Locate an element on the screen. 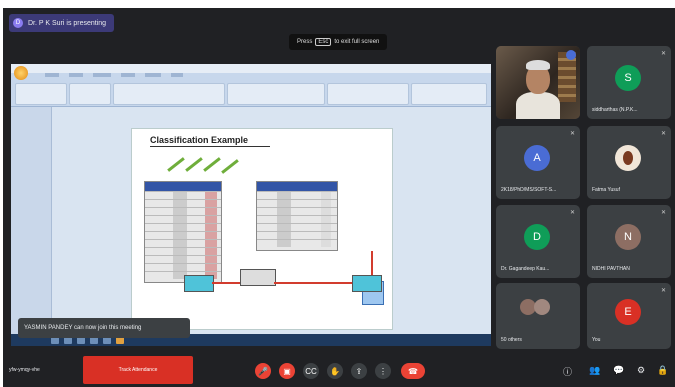 The height and width of the screenshot is (387, 675). avatar is located at coordinates (542, 307).